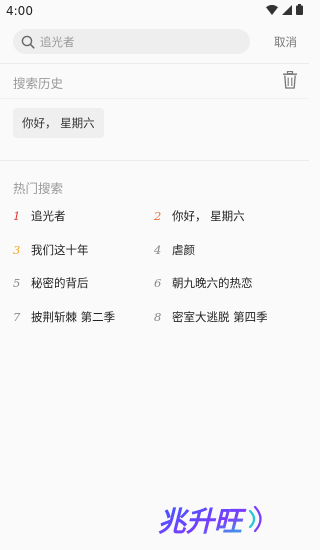 The width and height of the screenshot is (320, 550). Describe the element at coordinates (183, 250) in the screenshot. I see `hot-item-label: 虐颜` at that location.